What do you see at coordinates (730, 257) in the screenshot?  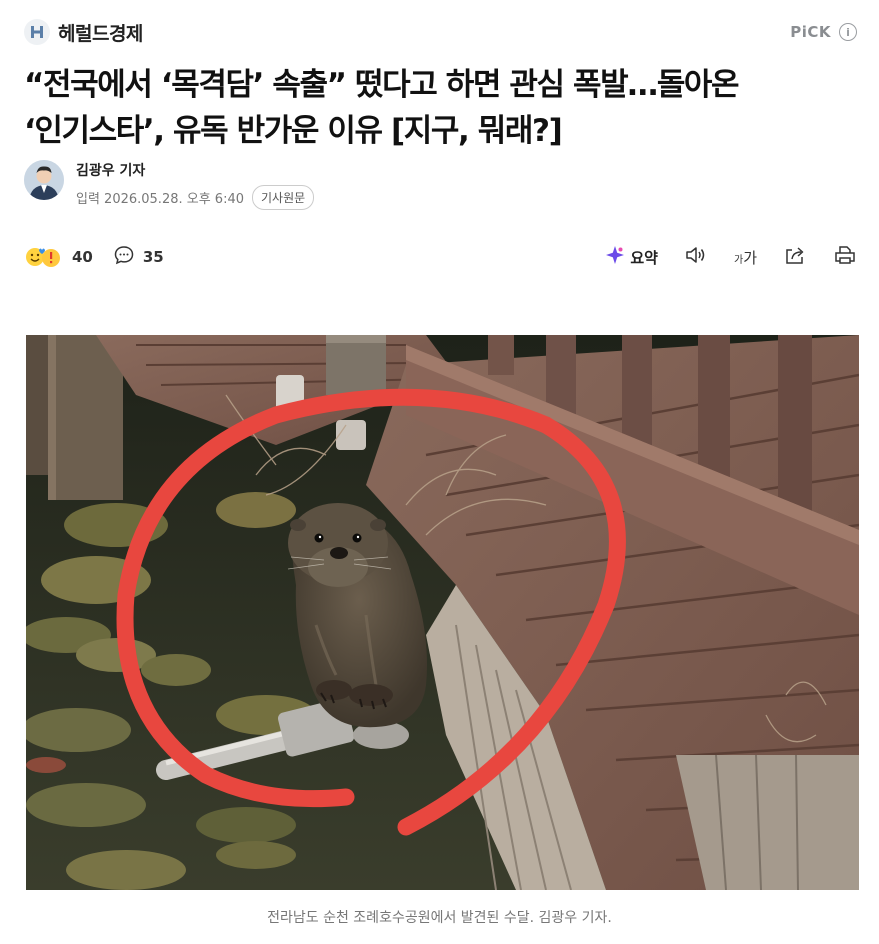 I see `right-actions: 요약 가 가` at bounding box center [730, 257].